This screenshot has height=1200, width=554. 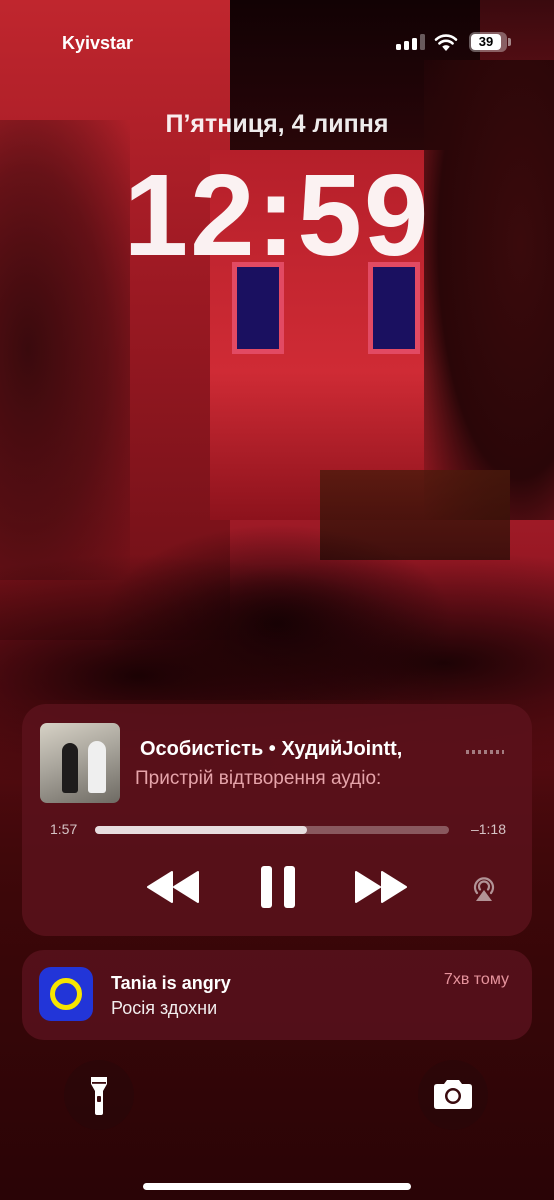 I want to click on pause-button, so click(x=278, y=887).